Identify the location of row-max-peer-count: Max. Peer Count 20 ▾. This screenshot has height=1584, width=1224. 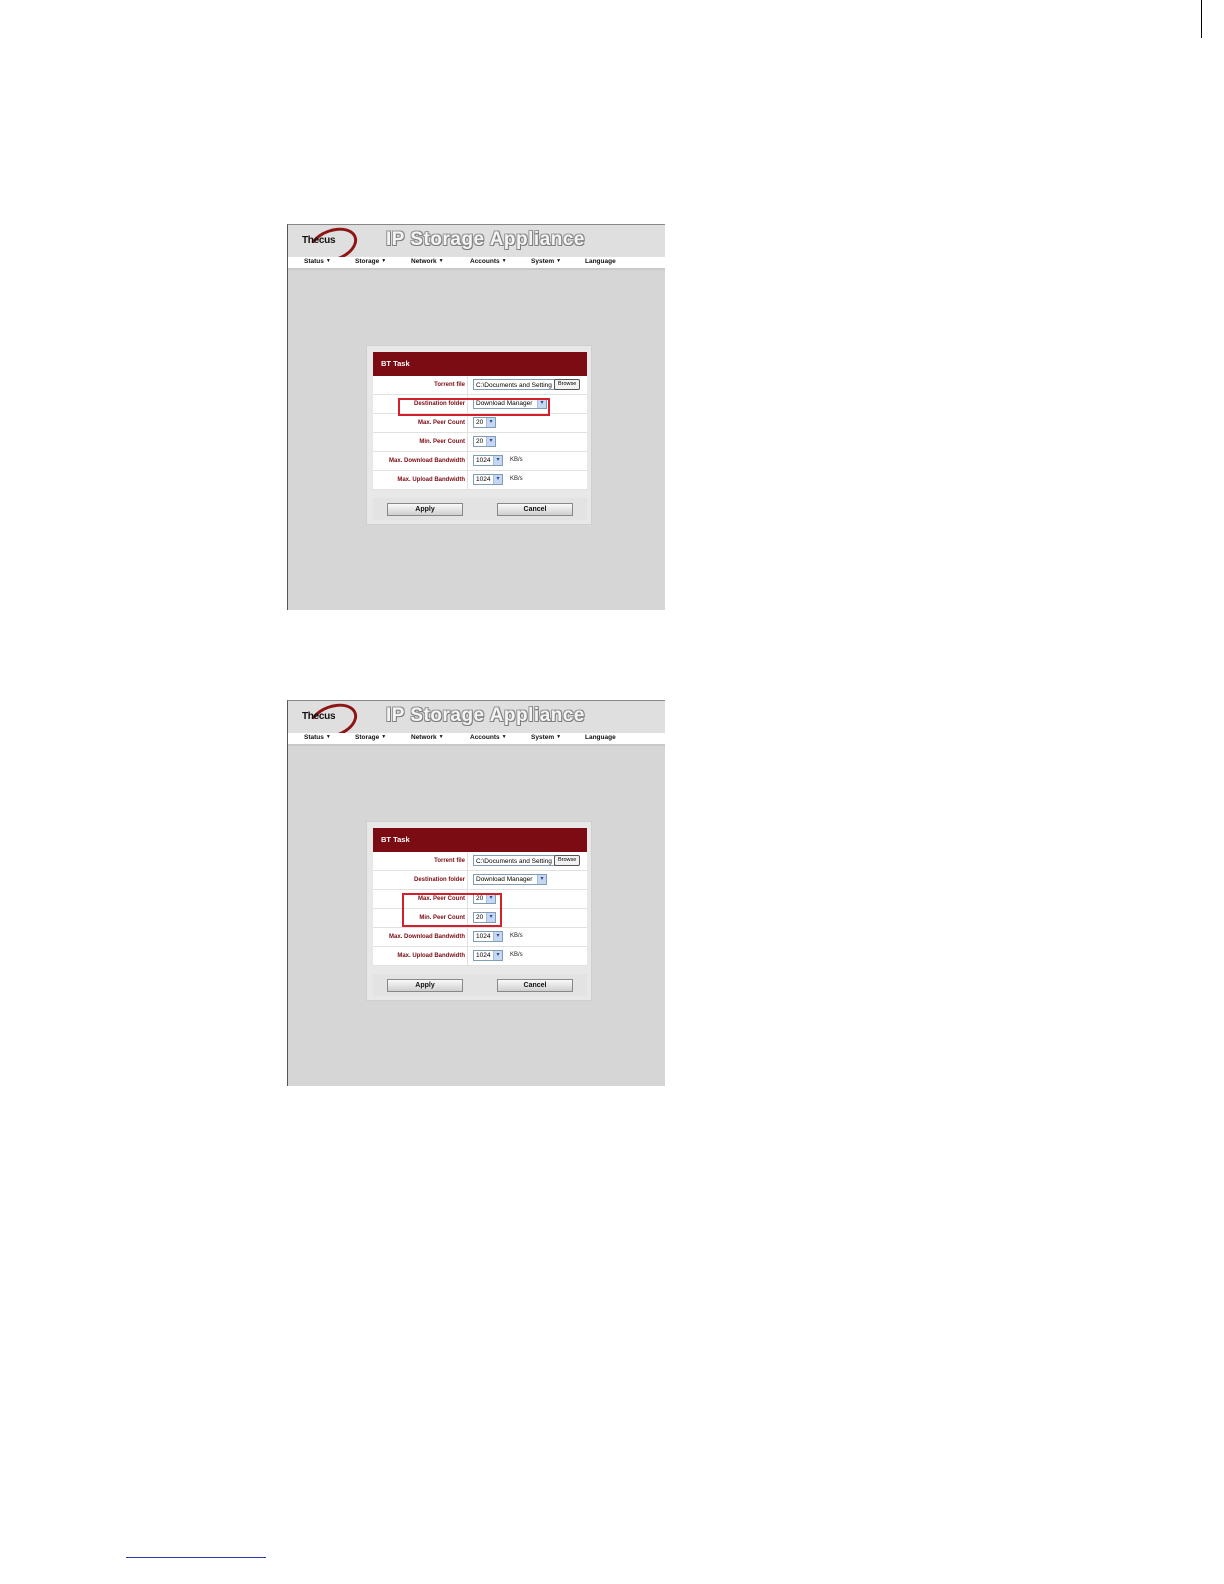
(480, 423).